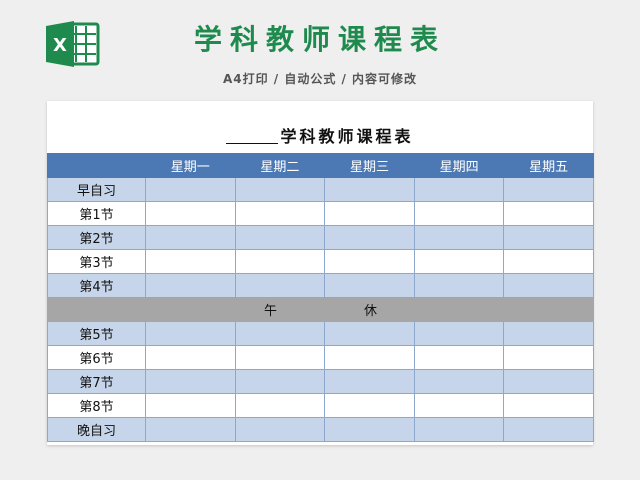 The image size is (640, 480). I want to click on header-row: 星期一 星期二 星期三 星期四 星期五, so click(320, 165).